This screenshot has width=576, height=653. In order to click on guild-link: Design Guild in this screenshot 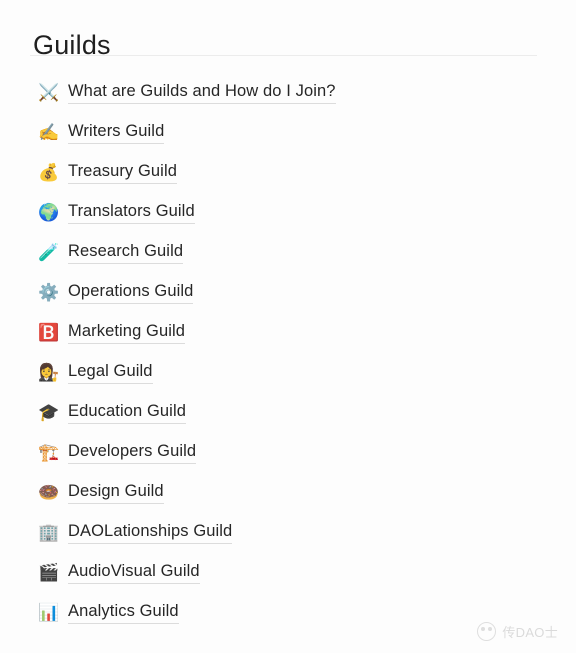, I will do `click(116, 492)`.